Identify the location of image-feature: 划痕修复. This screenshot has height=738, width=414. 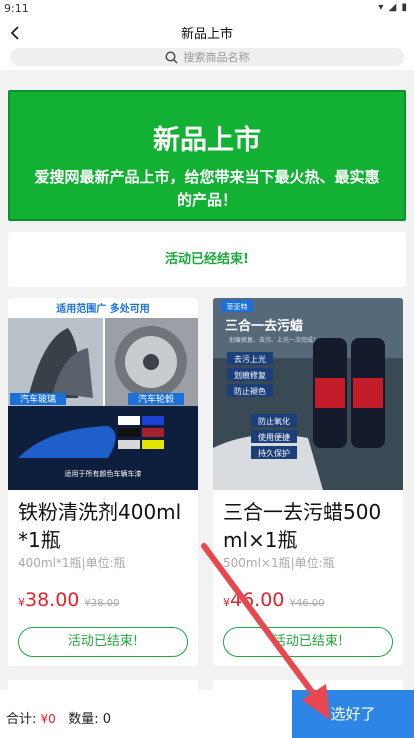
(250, 375).